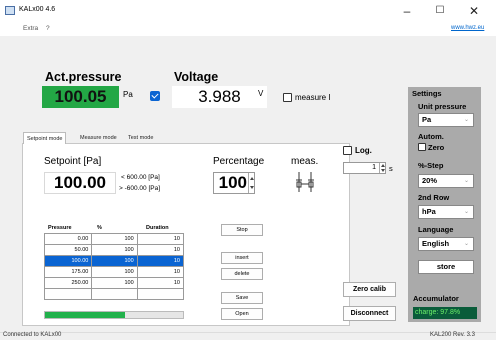 This screenshot has width=496, height=340. I want to click on maximize-button: ☐, so click(440, 11).